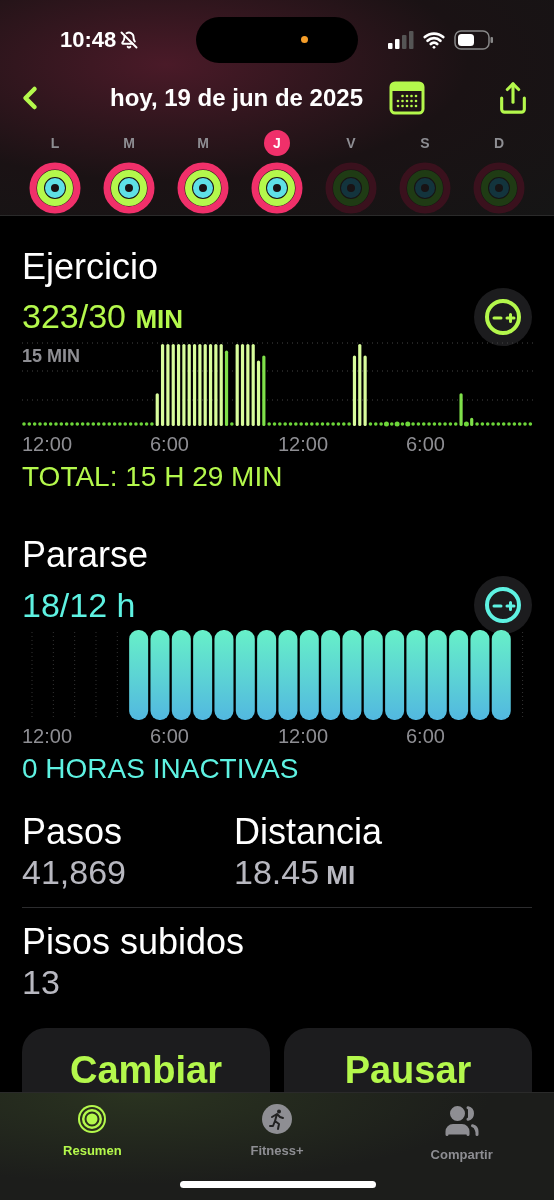 The width and height of the screenshot is (554, 1200). I want to click on adjust-goal-button, so click(503, 317).